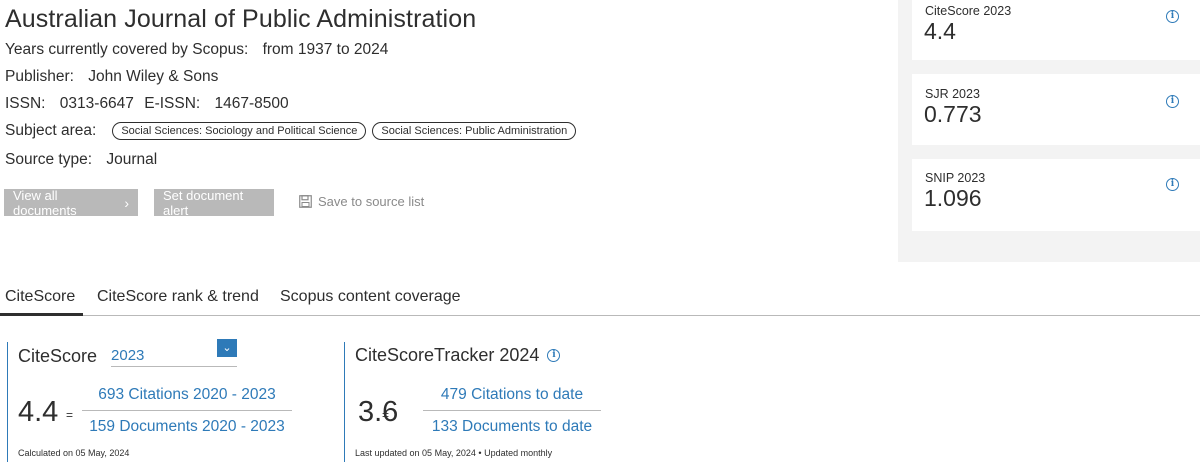 Image resolution: width=1200 pixels, height=473 pixels. I want to click on view-all-documents-button: View all documents ›, so click(71, 202).